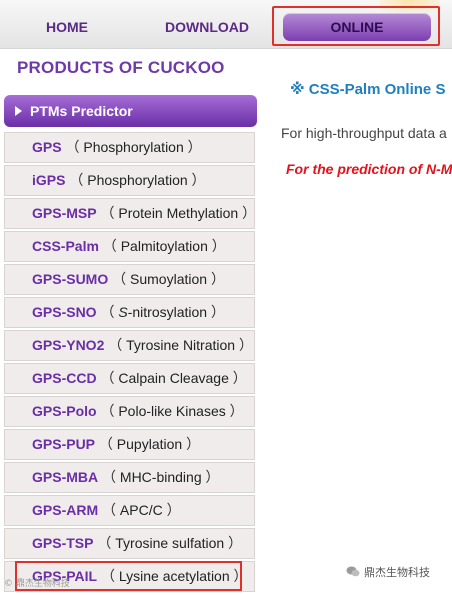  I want to click on sidebar-item-desc: Calpain Cleavage, so click(173, 378).